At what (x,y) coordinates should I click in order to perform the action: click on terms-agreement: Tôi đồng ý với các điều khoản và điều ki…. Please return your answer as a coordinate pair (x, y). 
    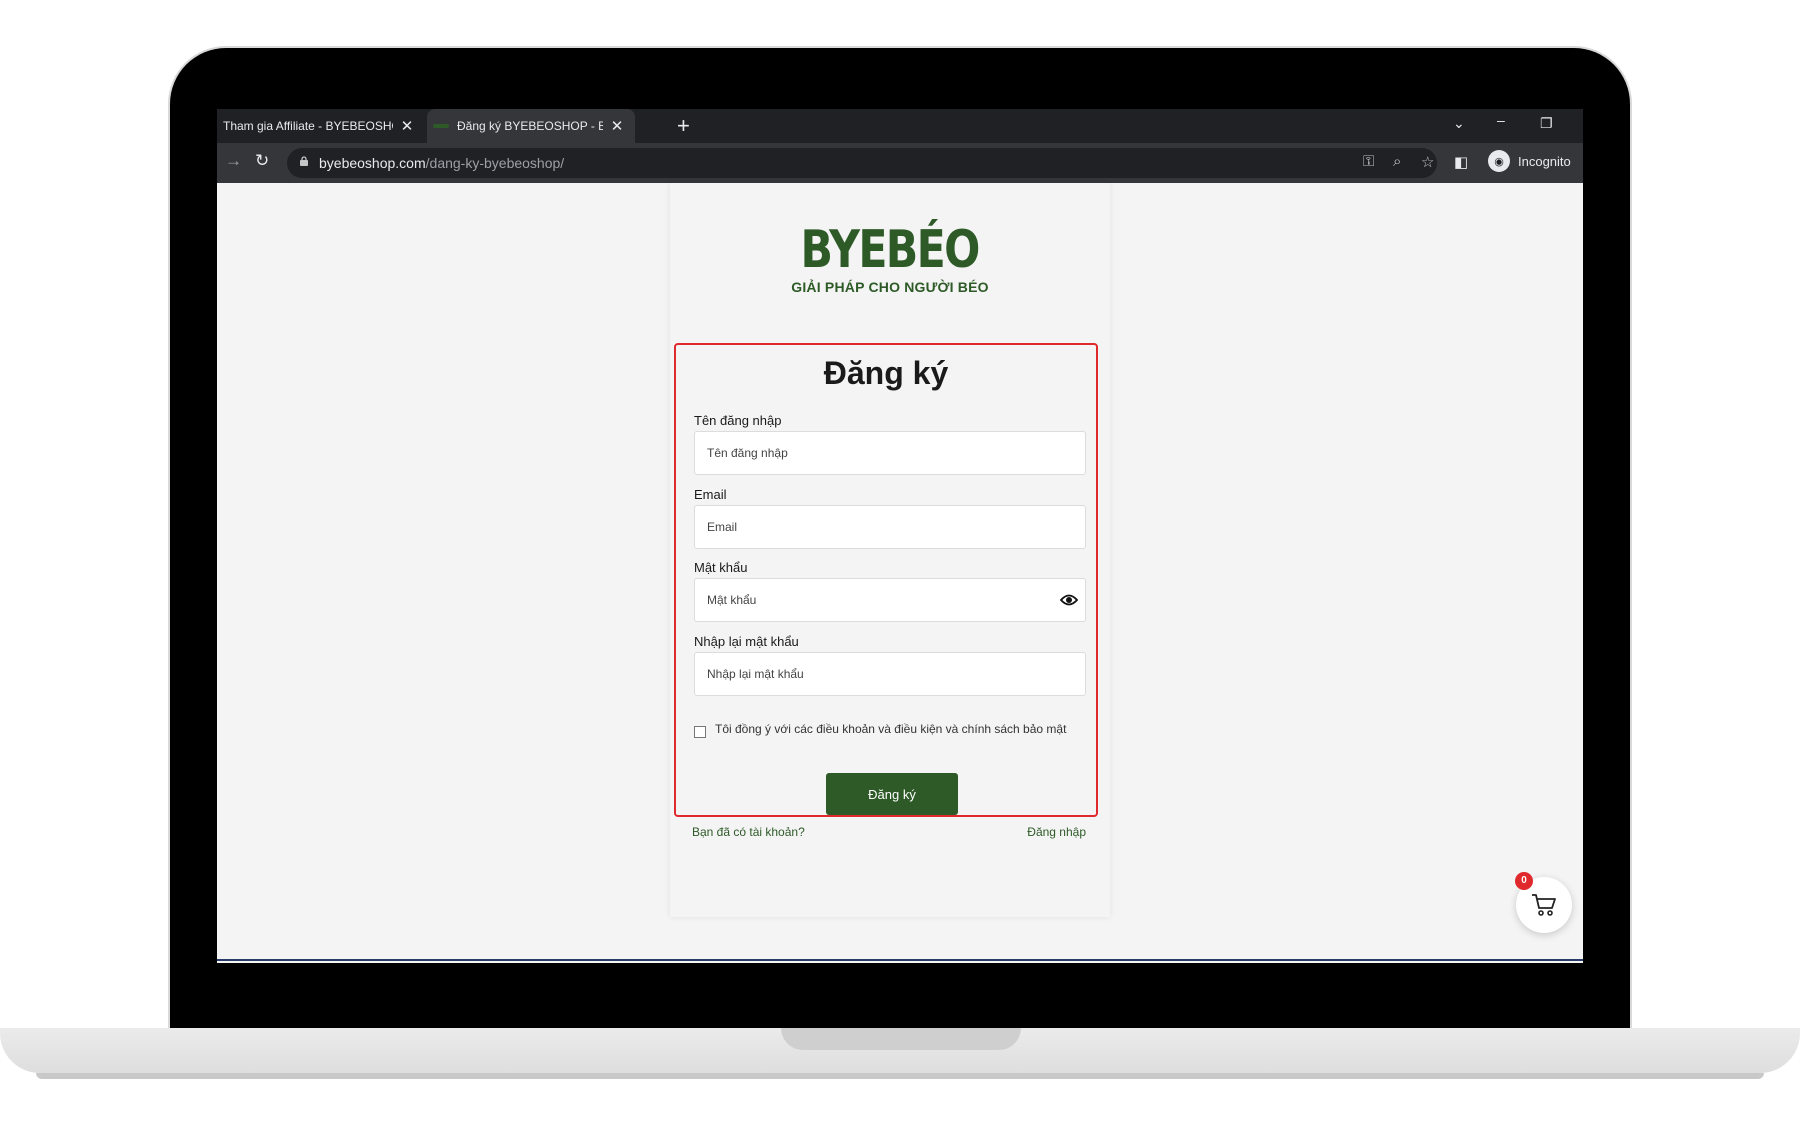
    Looking at the image, I should click on (890, 730).